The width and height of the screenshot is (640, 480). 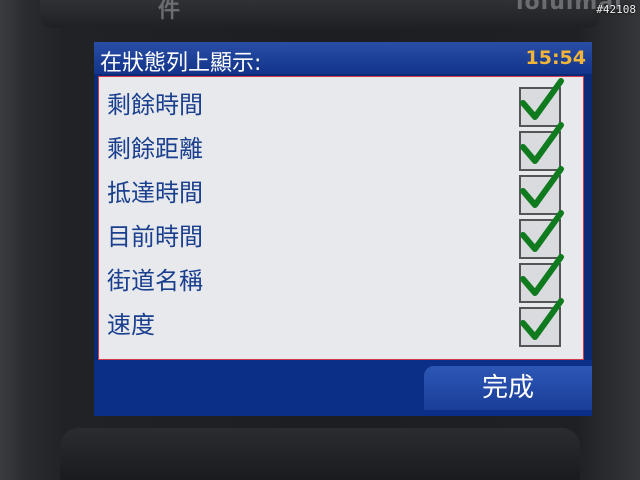 I want to click on option-label: 速度, so click(x=131, y=325).